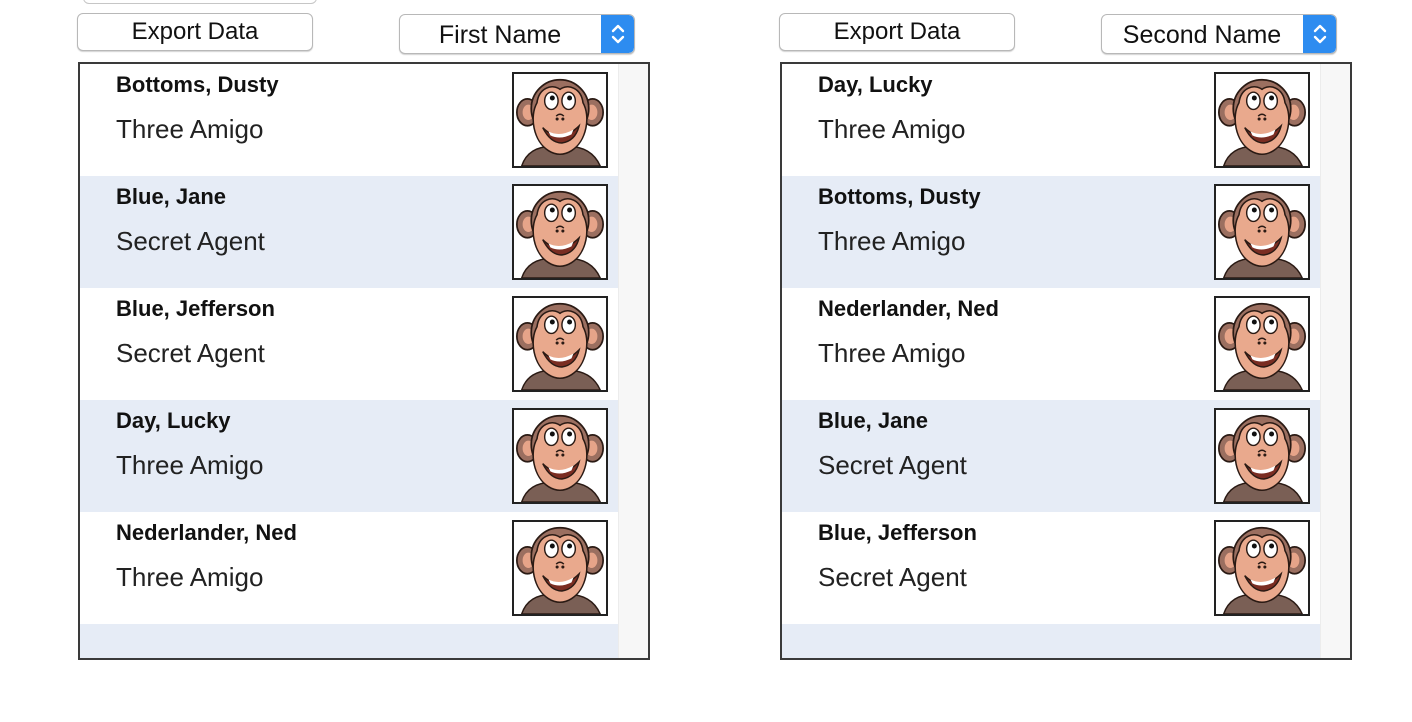  What do you see at coordinates (200, 2) in the screenshot?
I see `collapsed-button-edge` at bounding box center [200, 2].